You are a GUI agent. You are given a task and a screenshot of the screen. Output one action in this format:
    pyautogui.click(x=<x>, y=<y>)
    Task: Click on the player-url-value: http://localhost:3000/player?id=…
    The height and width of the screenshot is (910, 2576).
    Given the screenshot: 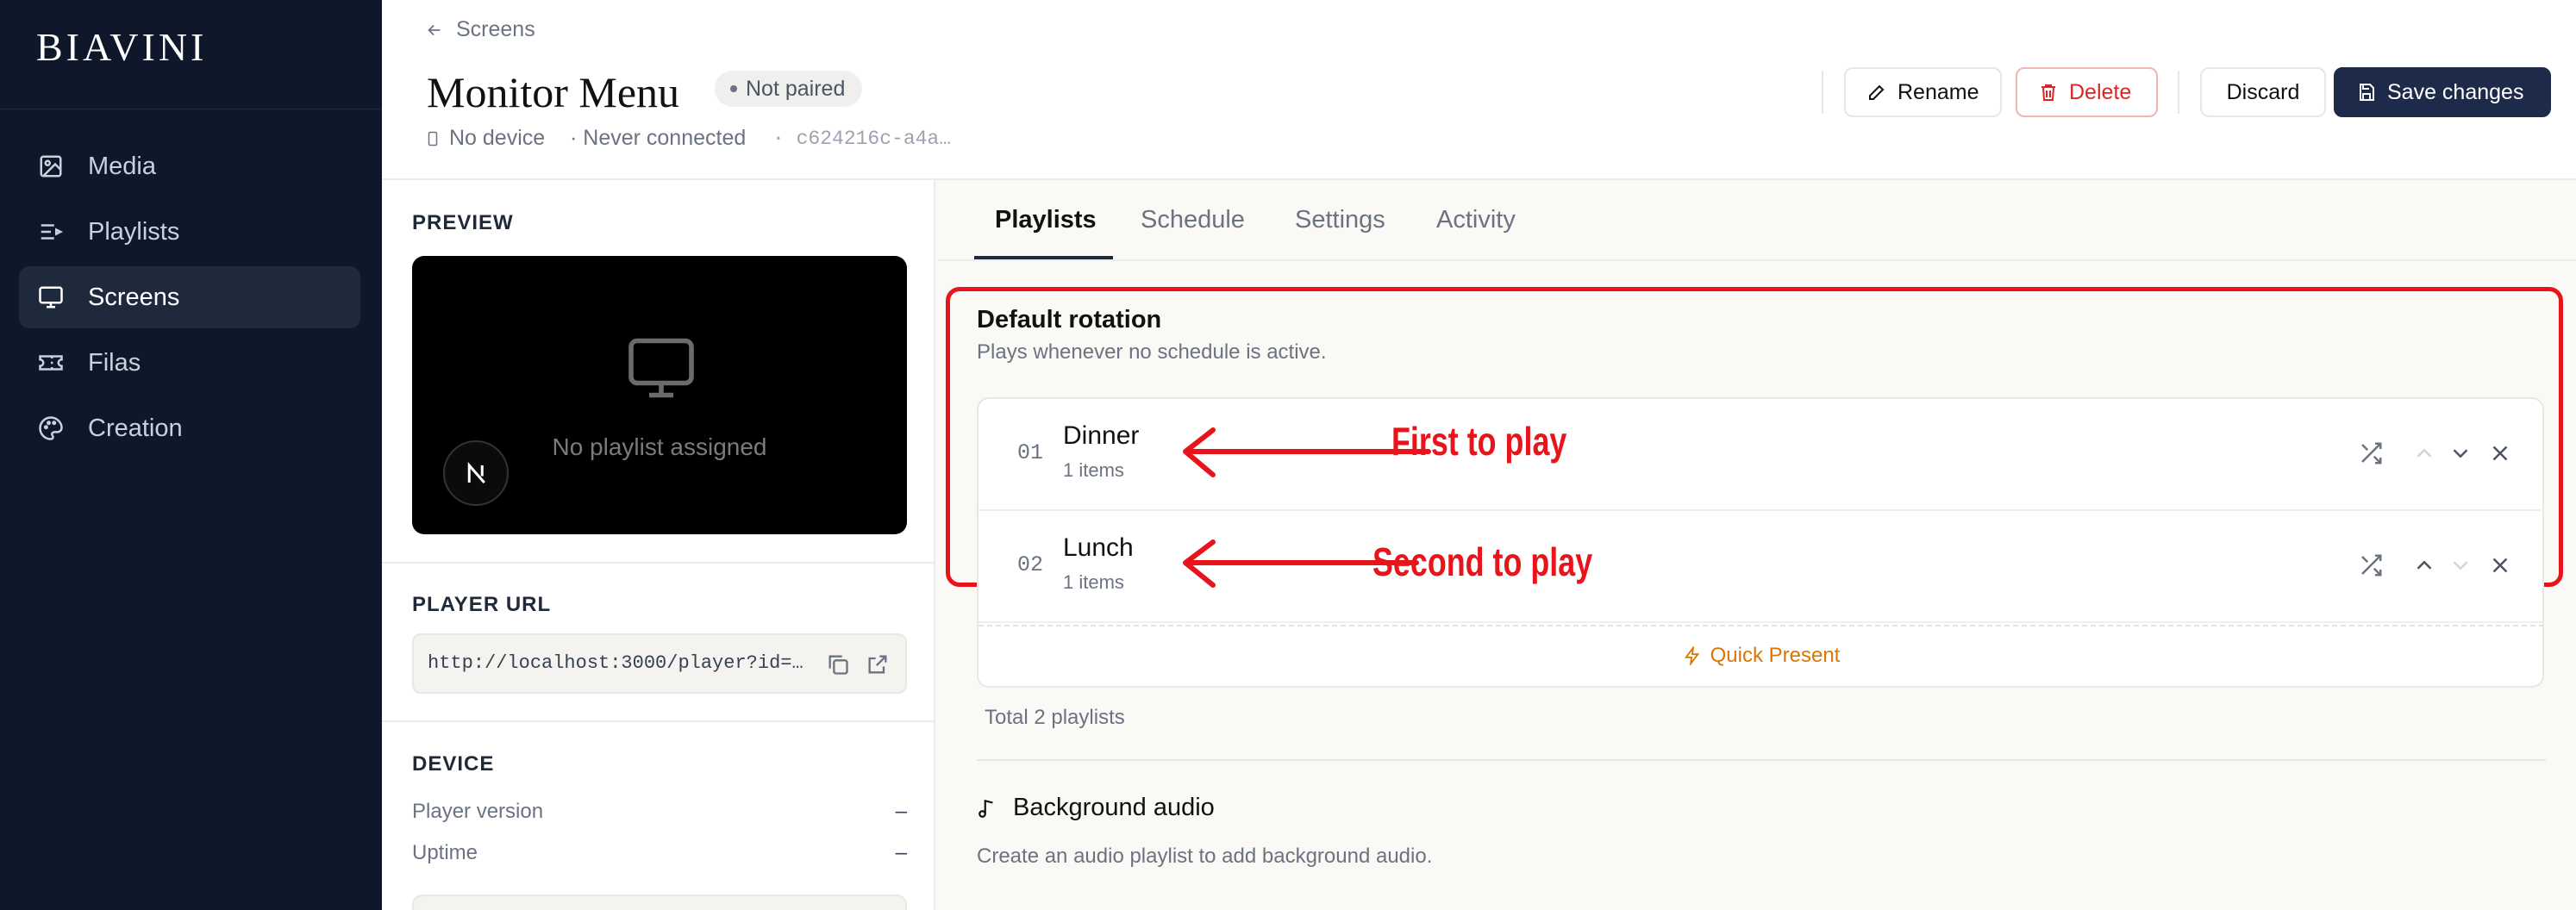 What is the action you would take?
    pyautogui.click(x=615, y=663)
    